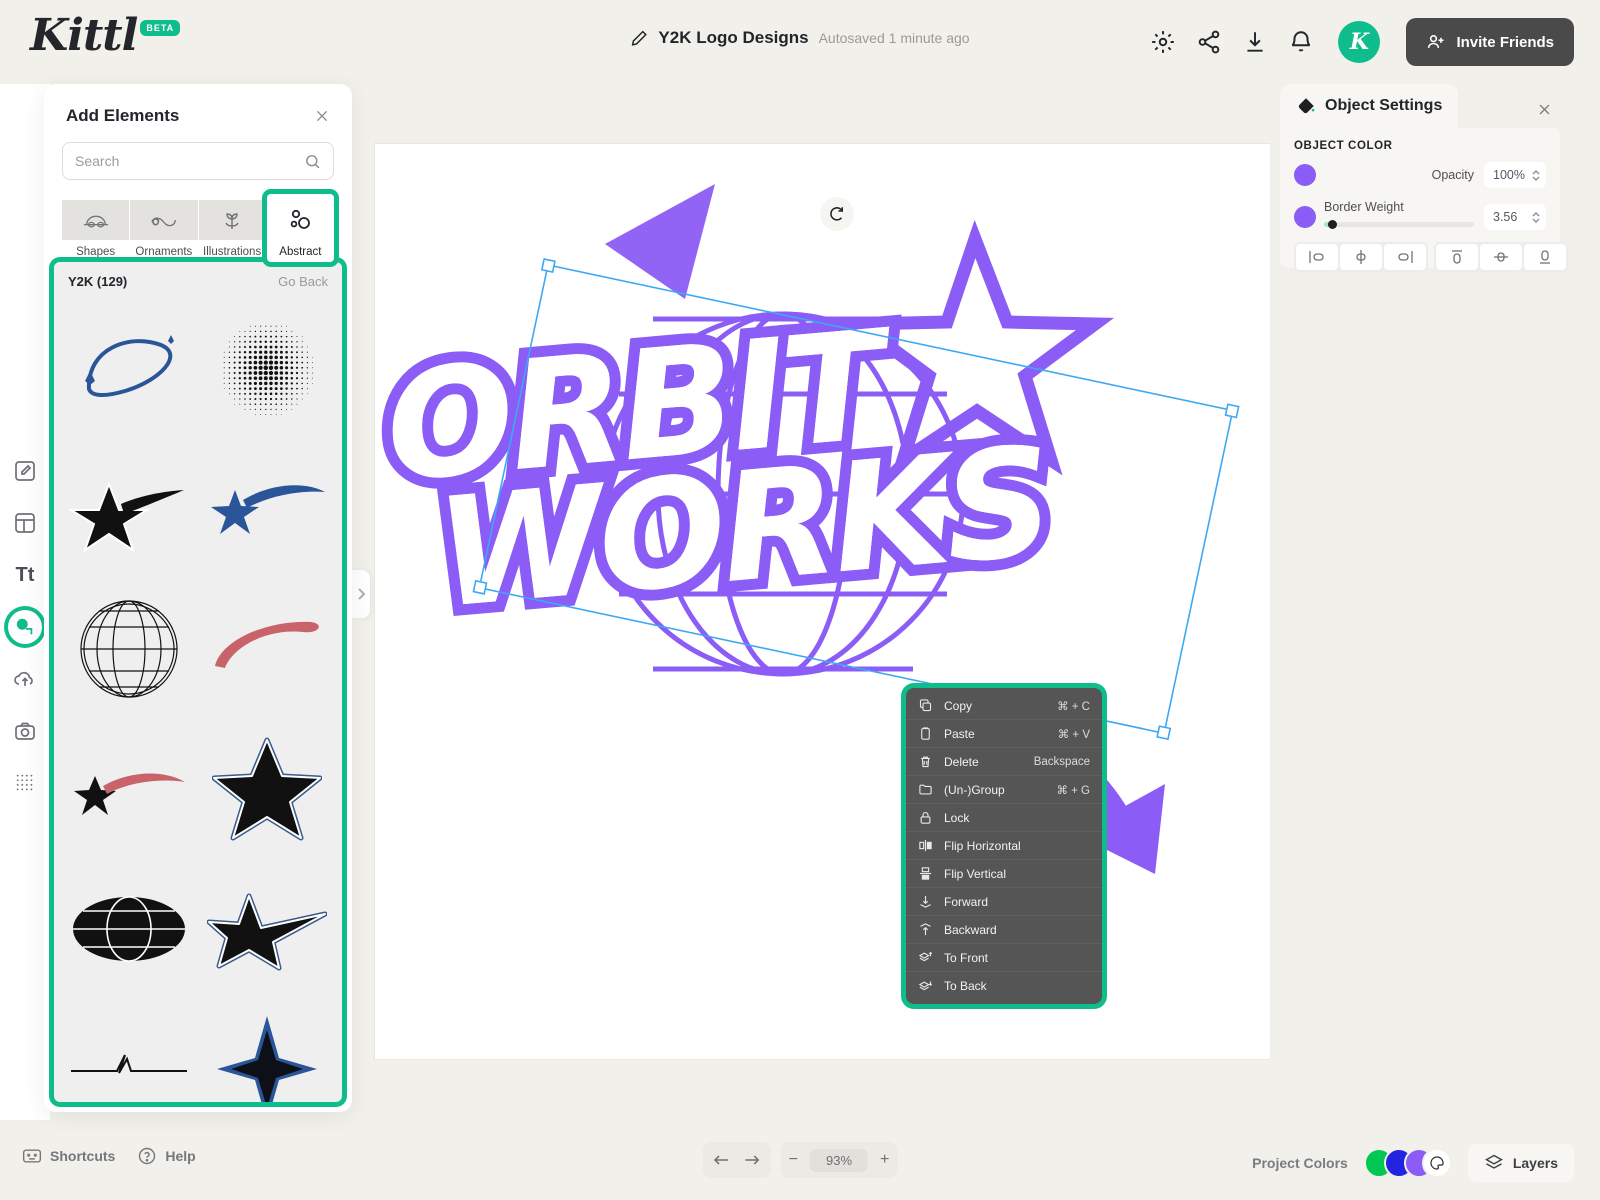 The image size is (1600, 1200). Describe the element at coordinates (925, 845) in the screenshot. I see `flip-horizontal-icon` at that location.